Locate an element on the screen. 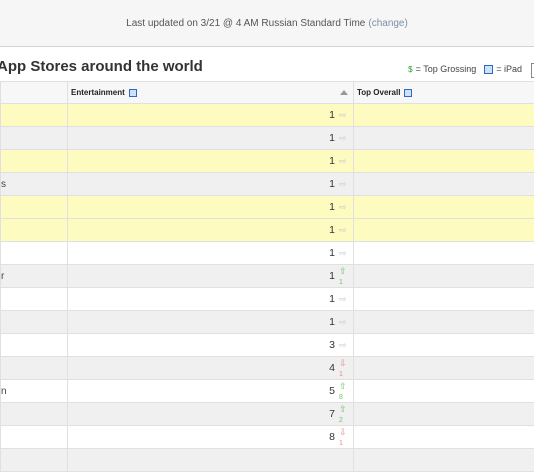  table-row: 4⇩1 is located at coordinates (267, 368).